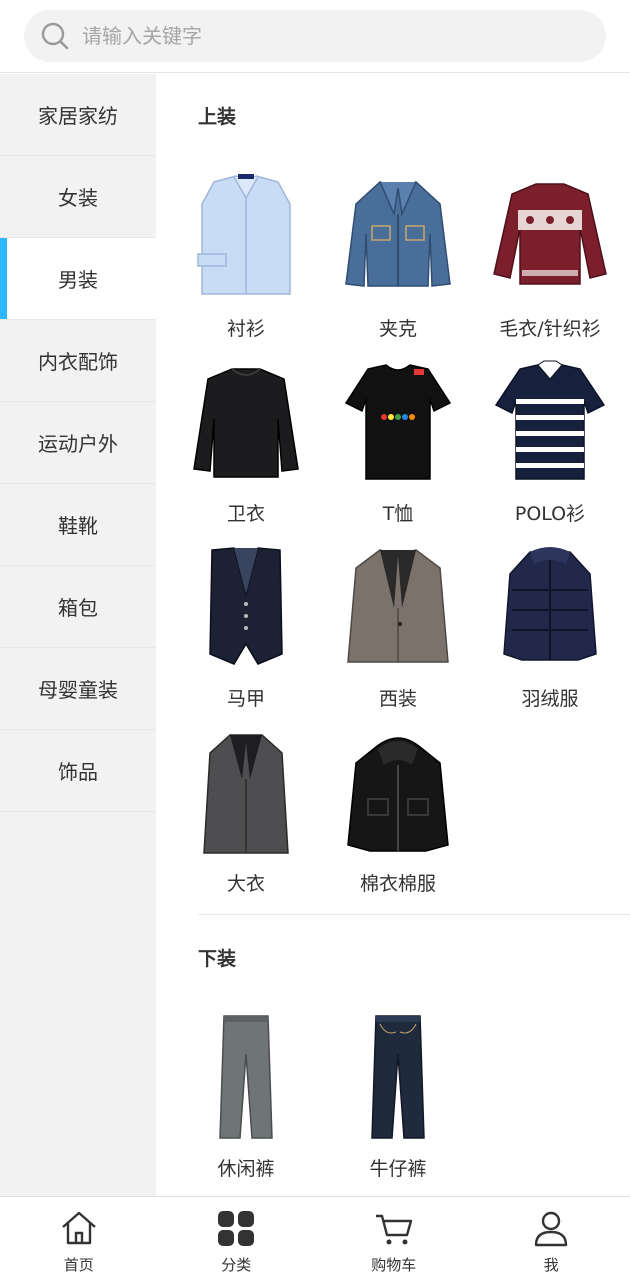 This screenshot has height=1280, width=630. I want to click on category-item-casual-pants: 休闲裤, so click(246, 1104).